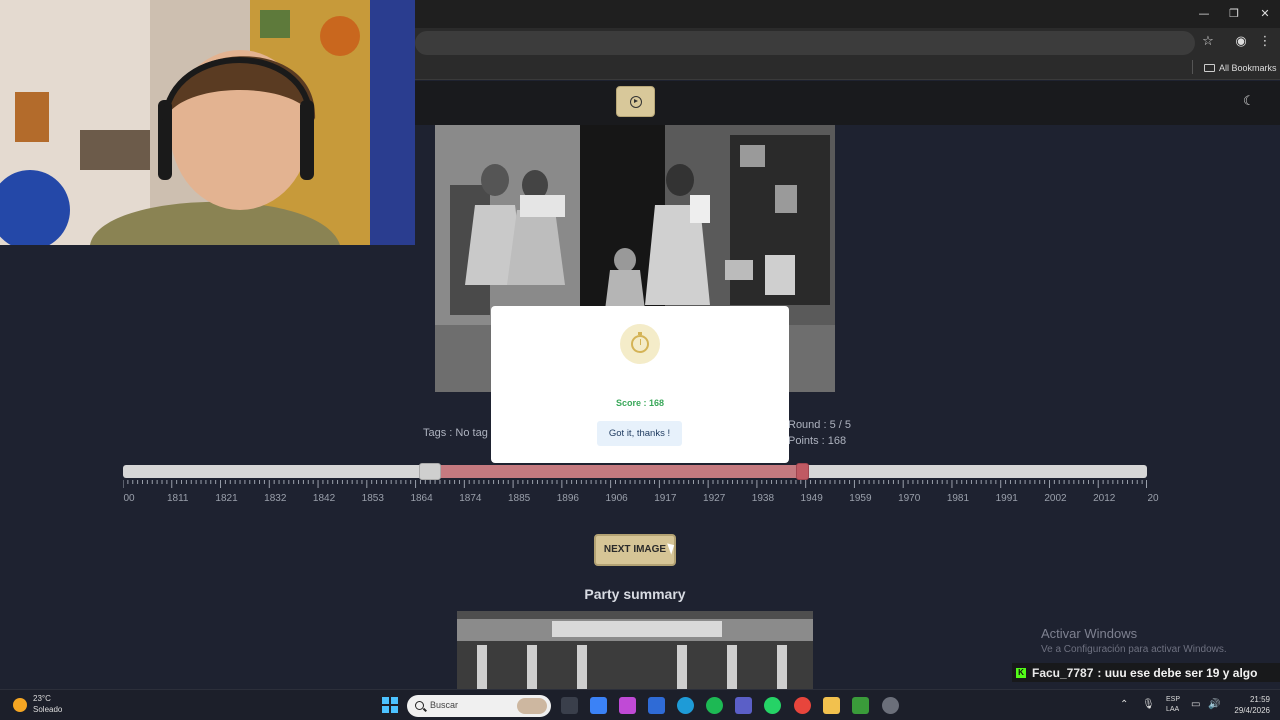 The width and height of the screenshot is (1280, 720). I want to click on timeline-year-label: 1906, so click(616, 498).